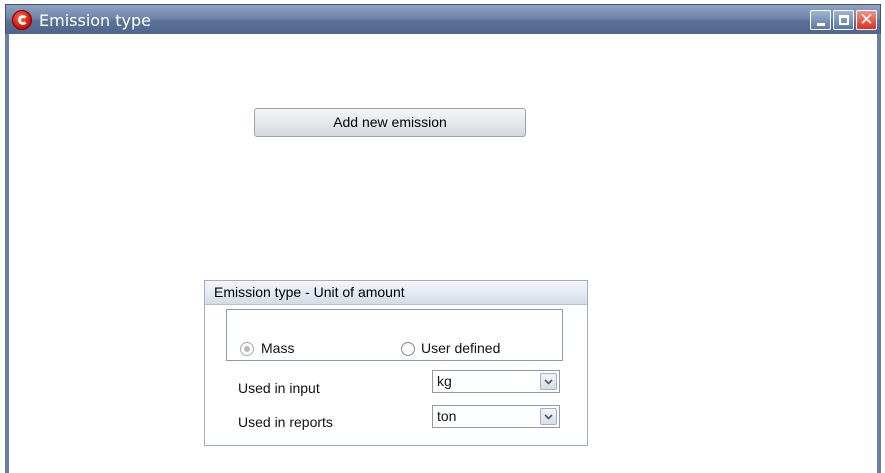  Describe the element at coordinates (390, 122) in the screenshot. I see `add-new-emission-button: Add new emission` at that location.